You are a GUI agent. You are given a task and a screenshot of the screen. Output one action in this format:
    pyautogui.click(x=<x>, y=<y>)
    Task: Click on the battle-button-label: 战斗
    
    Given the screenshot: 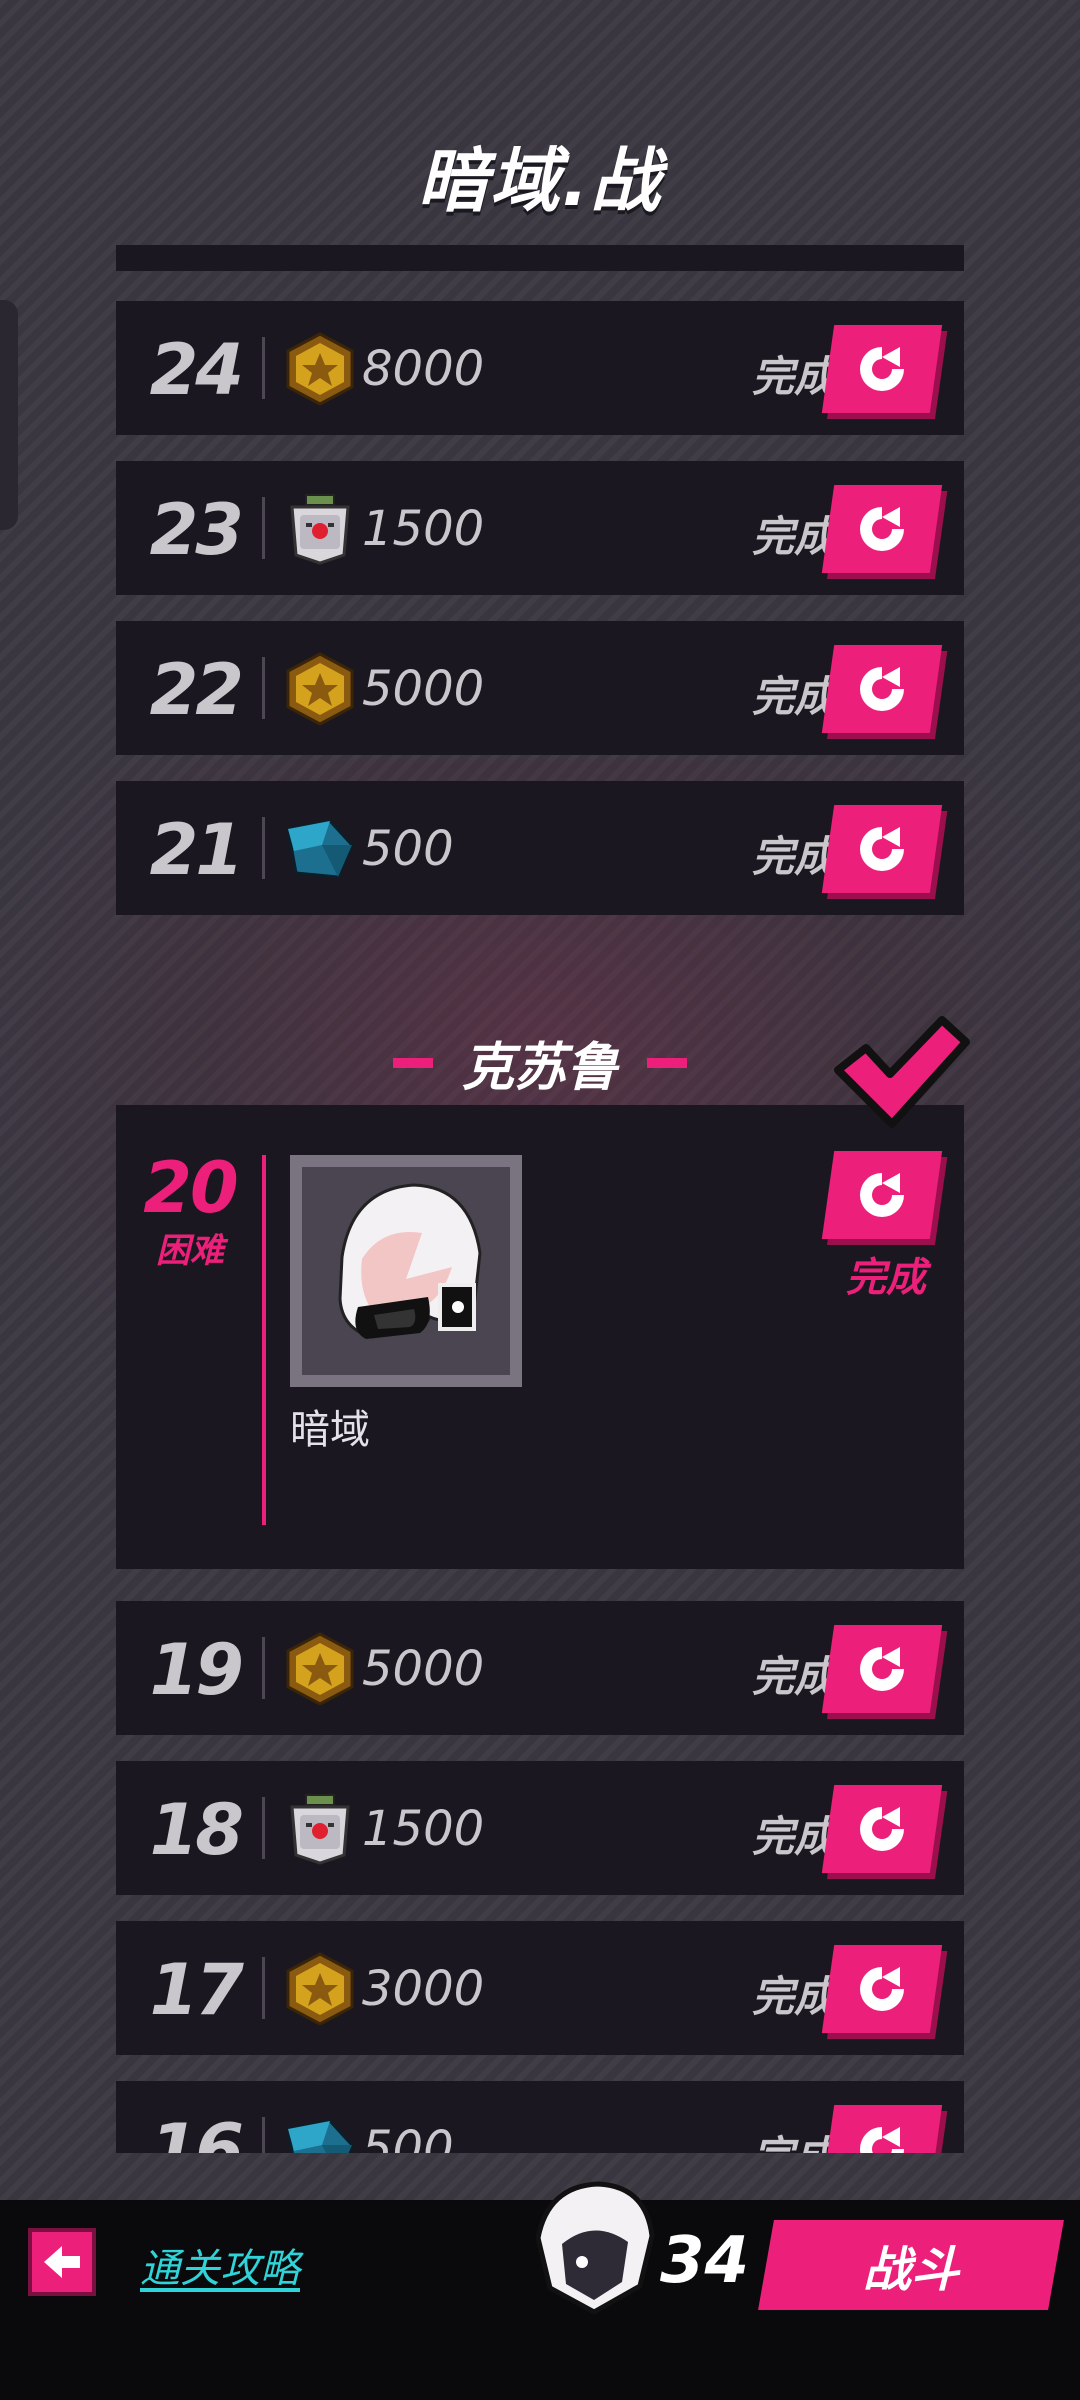 What is the action you would take?
    pyautogui.click(x=910, y=2270)
    